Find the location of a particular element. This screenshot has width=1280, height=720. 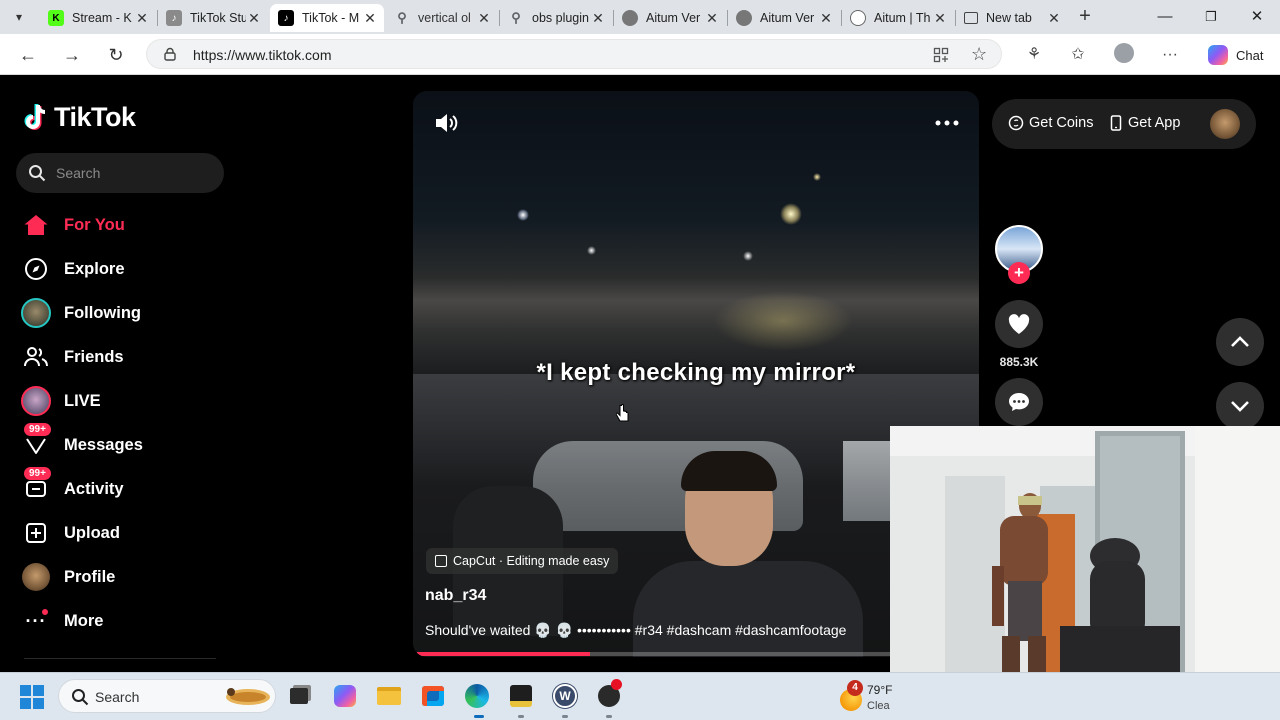

get-coins-label: Get Coins is located at coordinates (1061, 123).